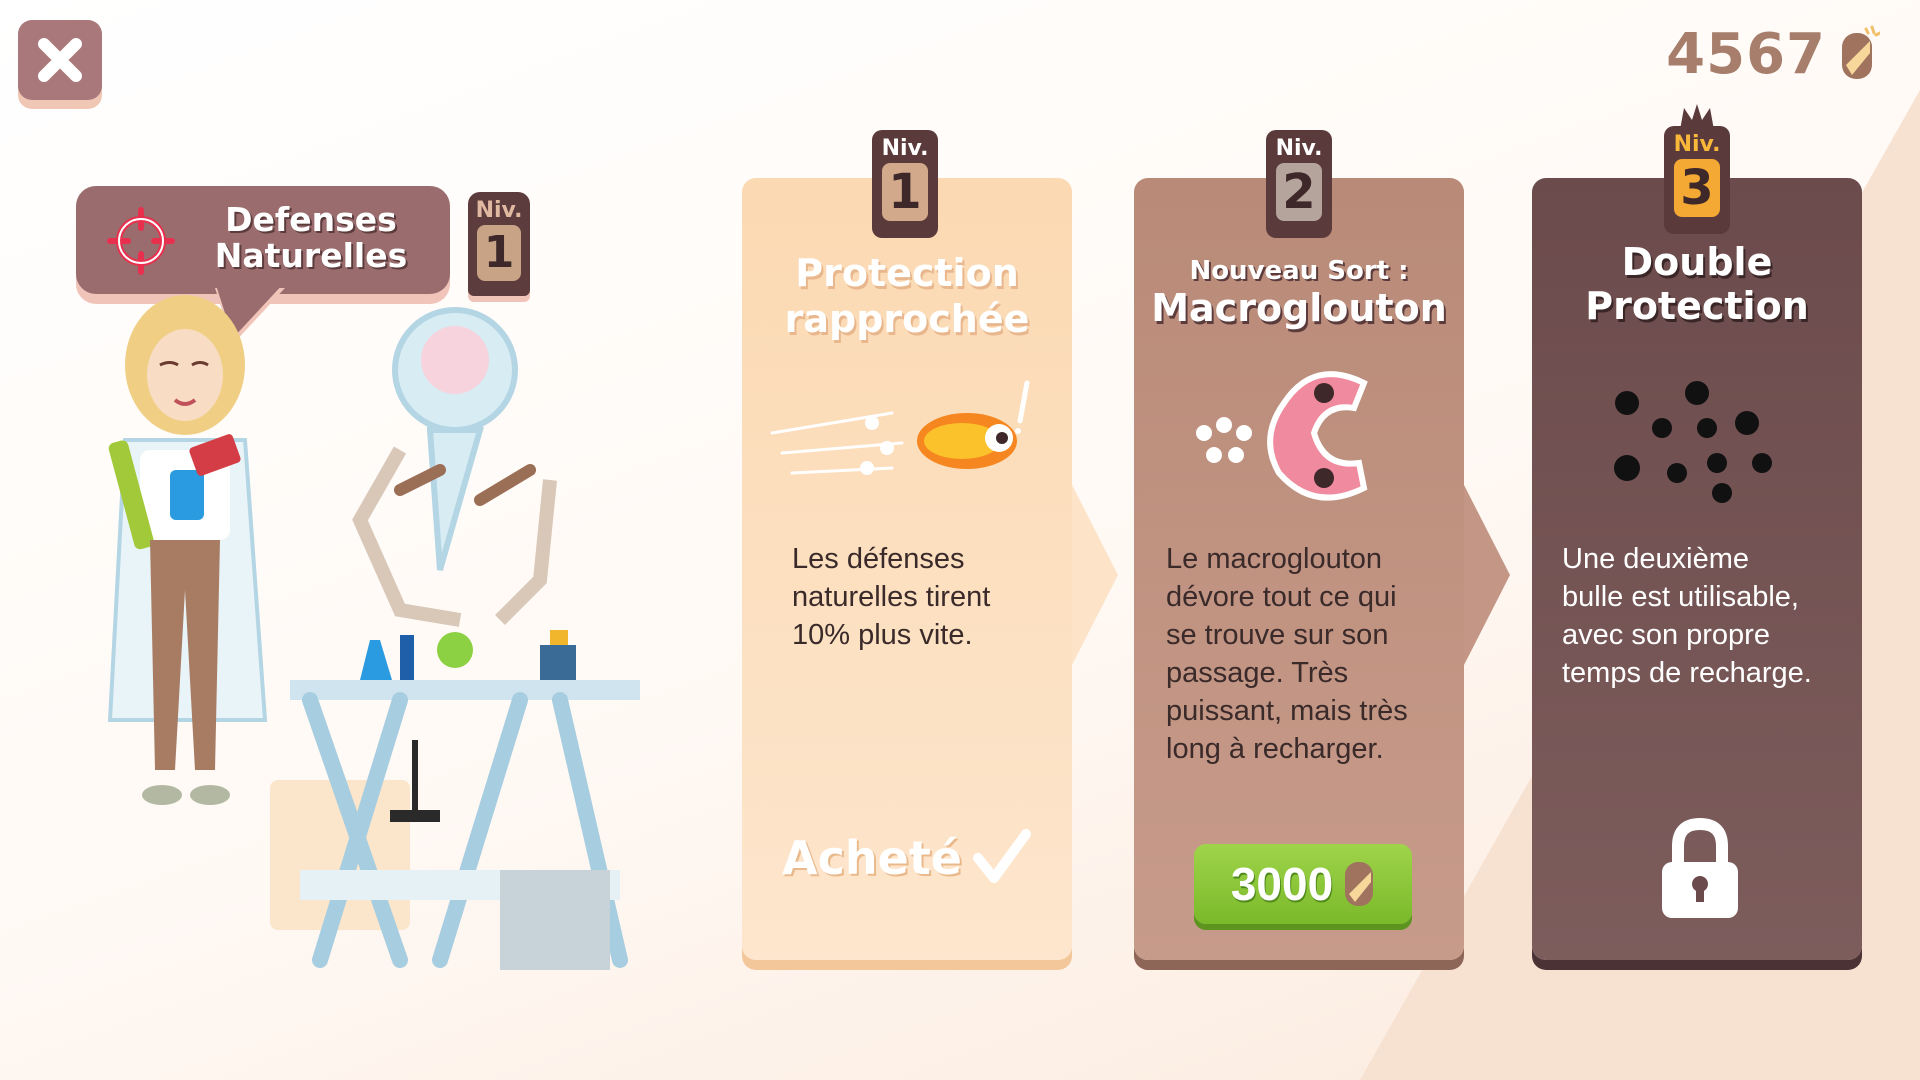 The width and height of the screenshot is (1920, 1080). Describe the element at coordinates (1275, 749) in the screenshot. I see `card2-desc-line6: long à recharger.` at that location.